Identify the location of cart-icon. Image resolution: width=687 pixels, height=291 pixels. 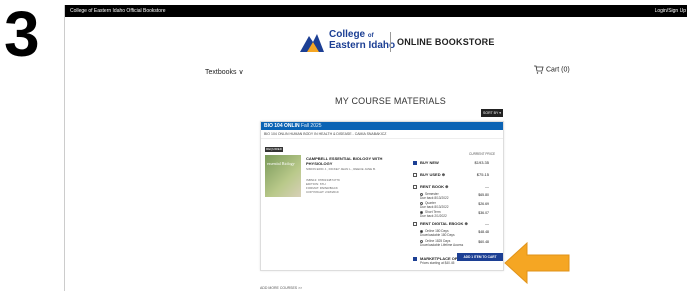
(539, 69).